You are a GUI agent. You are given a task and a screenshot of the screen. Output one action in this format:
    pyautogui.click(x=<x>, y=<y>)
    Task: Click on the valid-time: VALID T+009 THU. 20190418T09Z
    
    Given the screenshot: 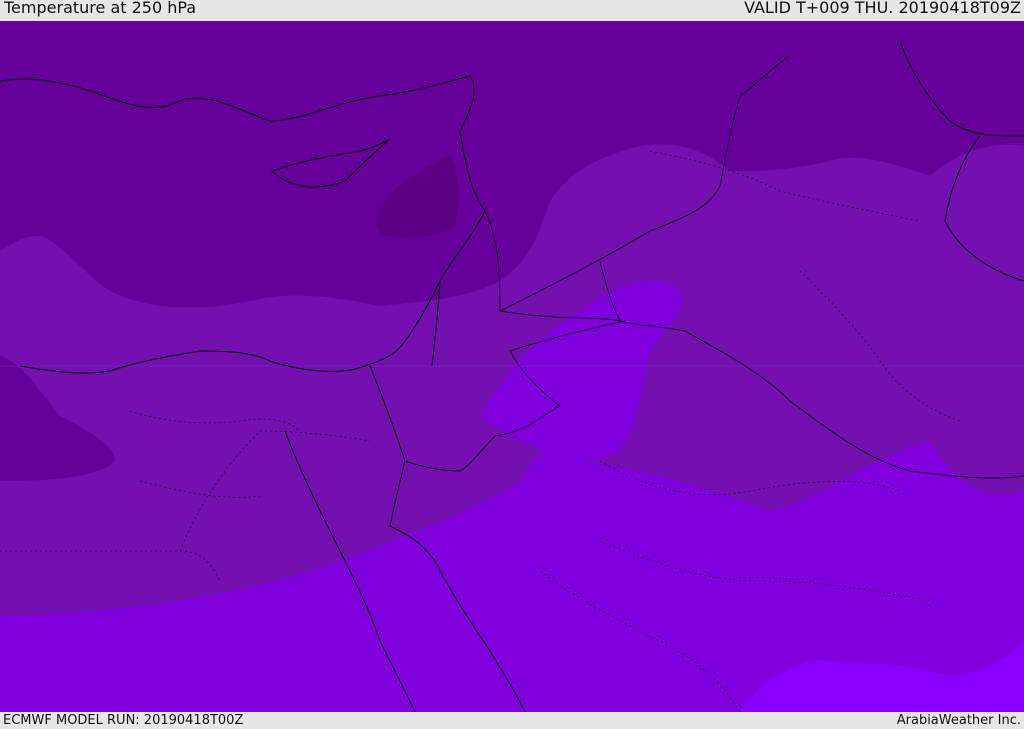 What is the action you would take?
    pyautogui.click(x=882, y=8)
    